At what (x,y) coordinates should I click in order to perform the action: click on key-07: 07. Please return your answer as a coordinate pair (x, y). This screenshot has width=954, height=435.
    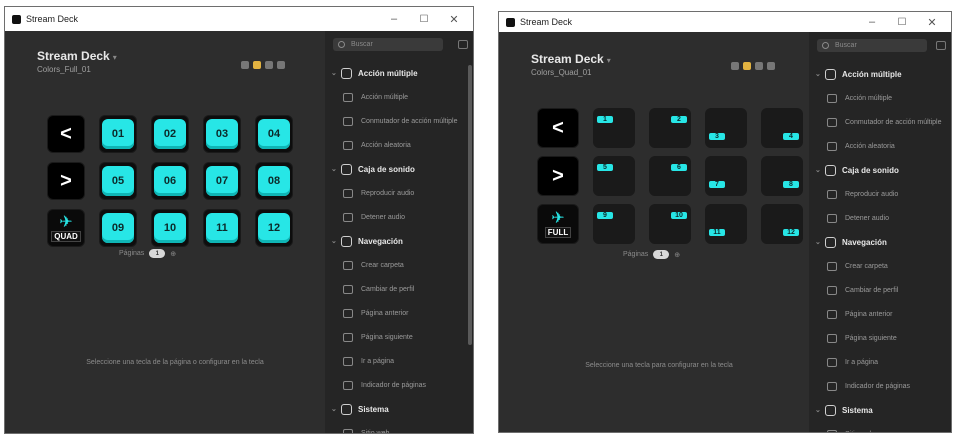
    Looking at the image, I should click on (222, 181).